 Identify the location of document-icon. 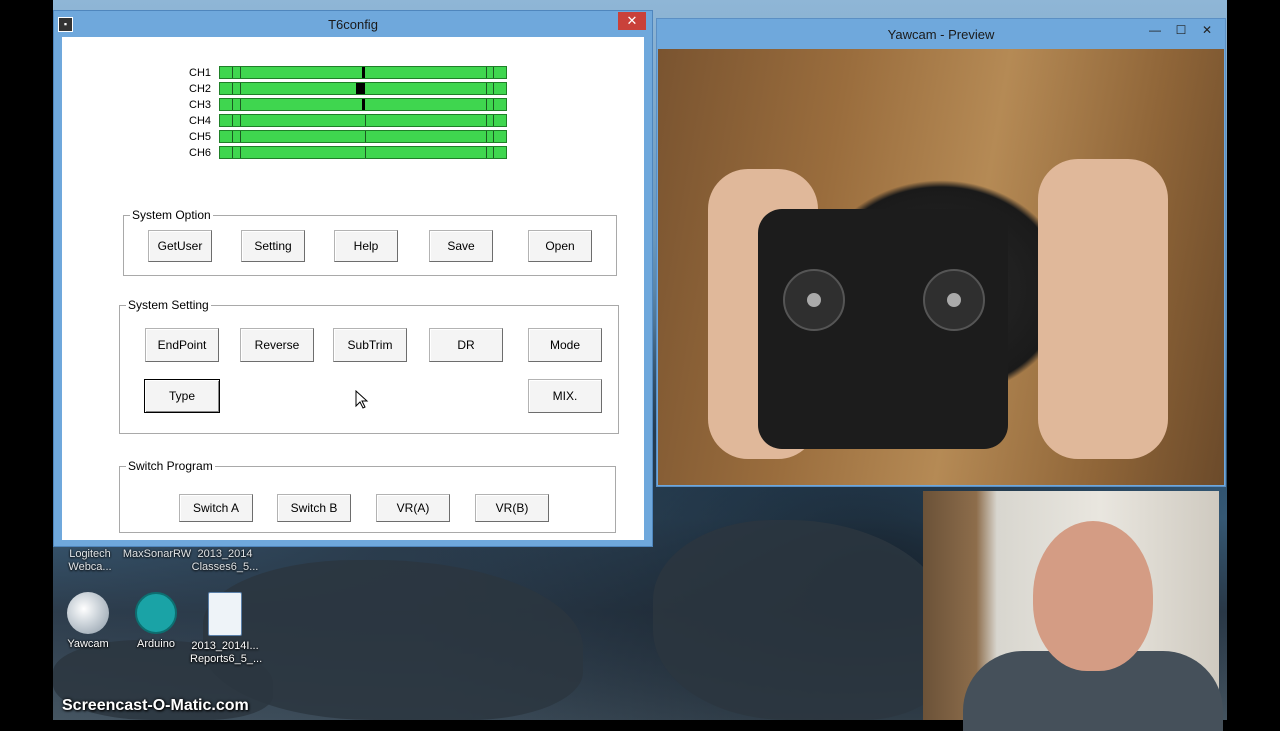
(225, 614).